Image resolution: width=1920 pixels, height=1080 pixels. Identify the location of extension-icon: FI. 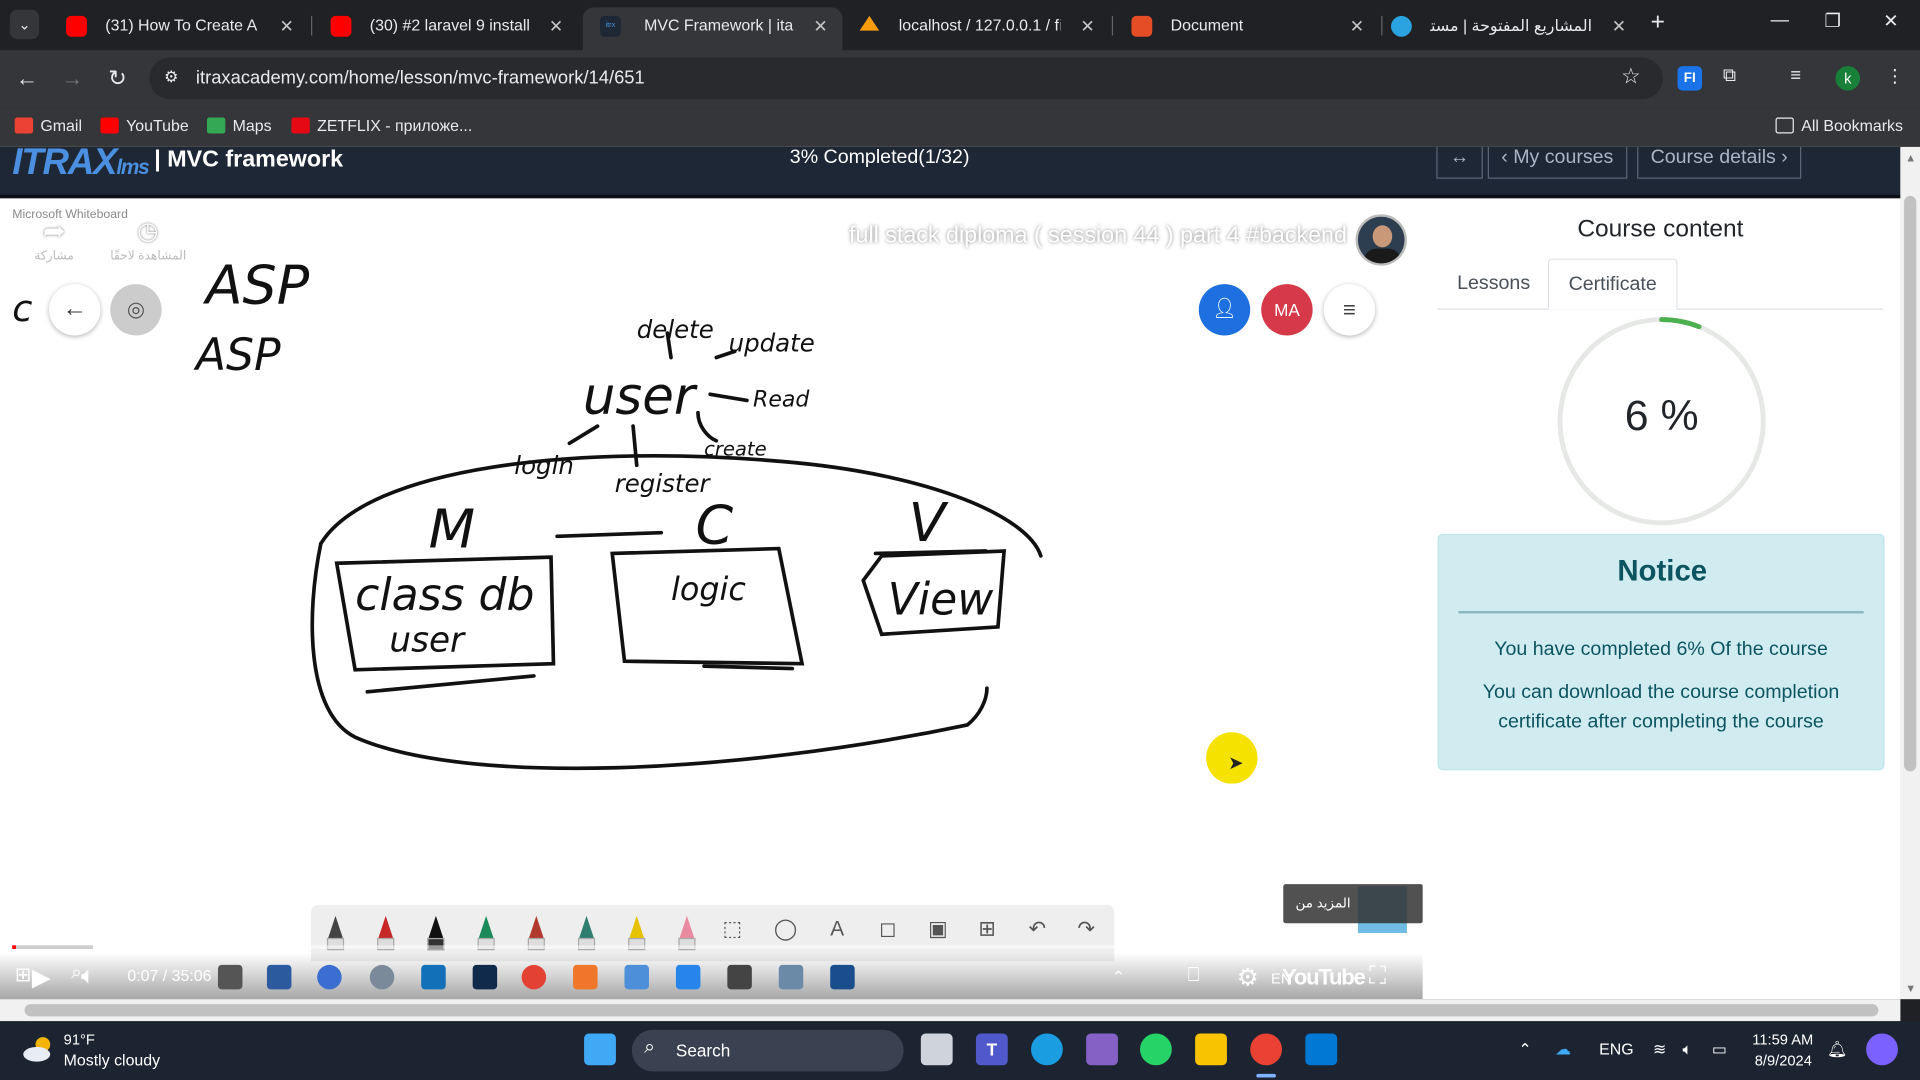
(1690, 78).